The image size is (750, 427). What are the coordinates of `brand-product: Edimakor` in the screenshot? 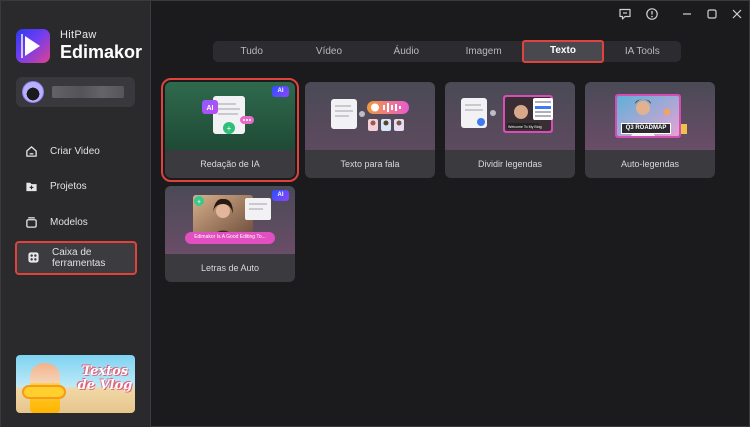 It's located at (101, 52).